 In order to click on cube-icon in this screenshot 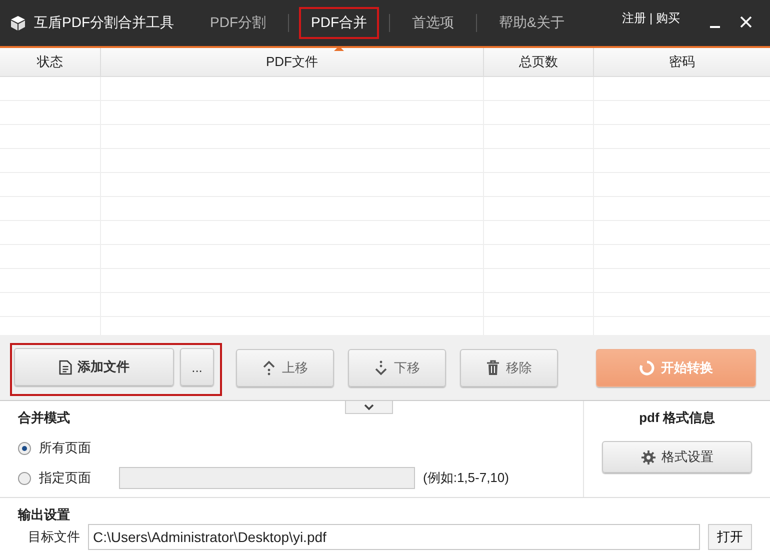, I will do `click(18, 23)`.